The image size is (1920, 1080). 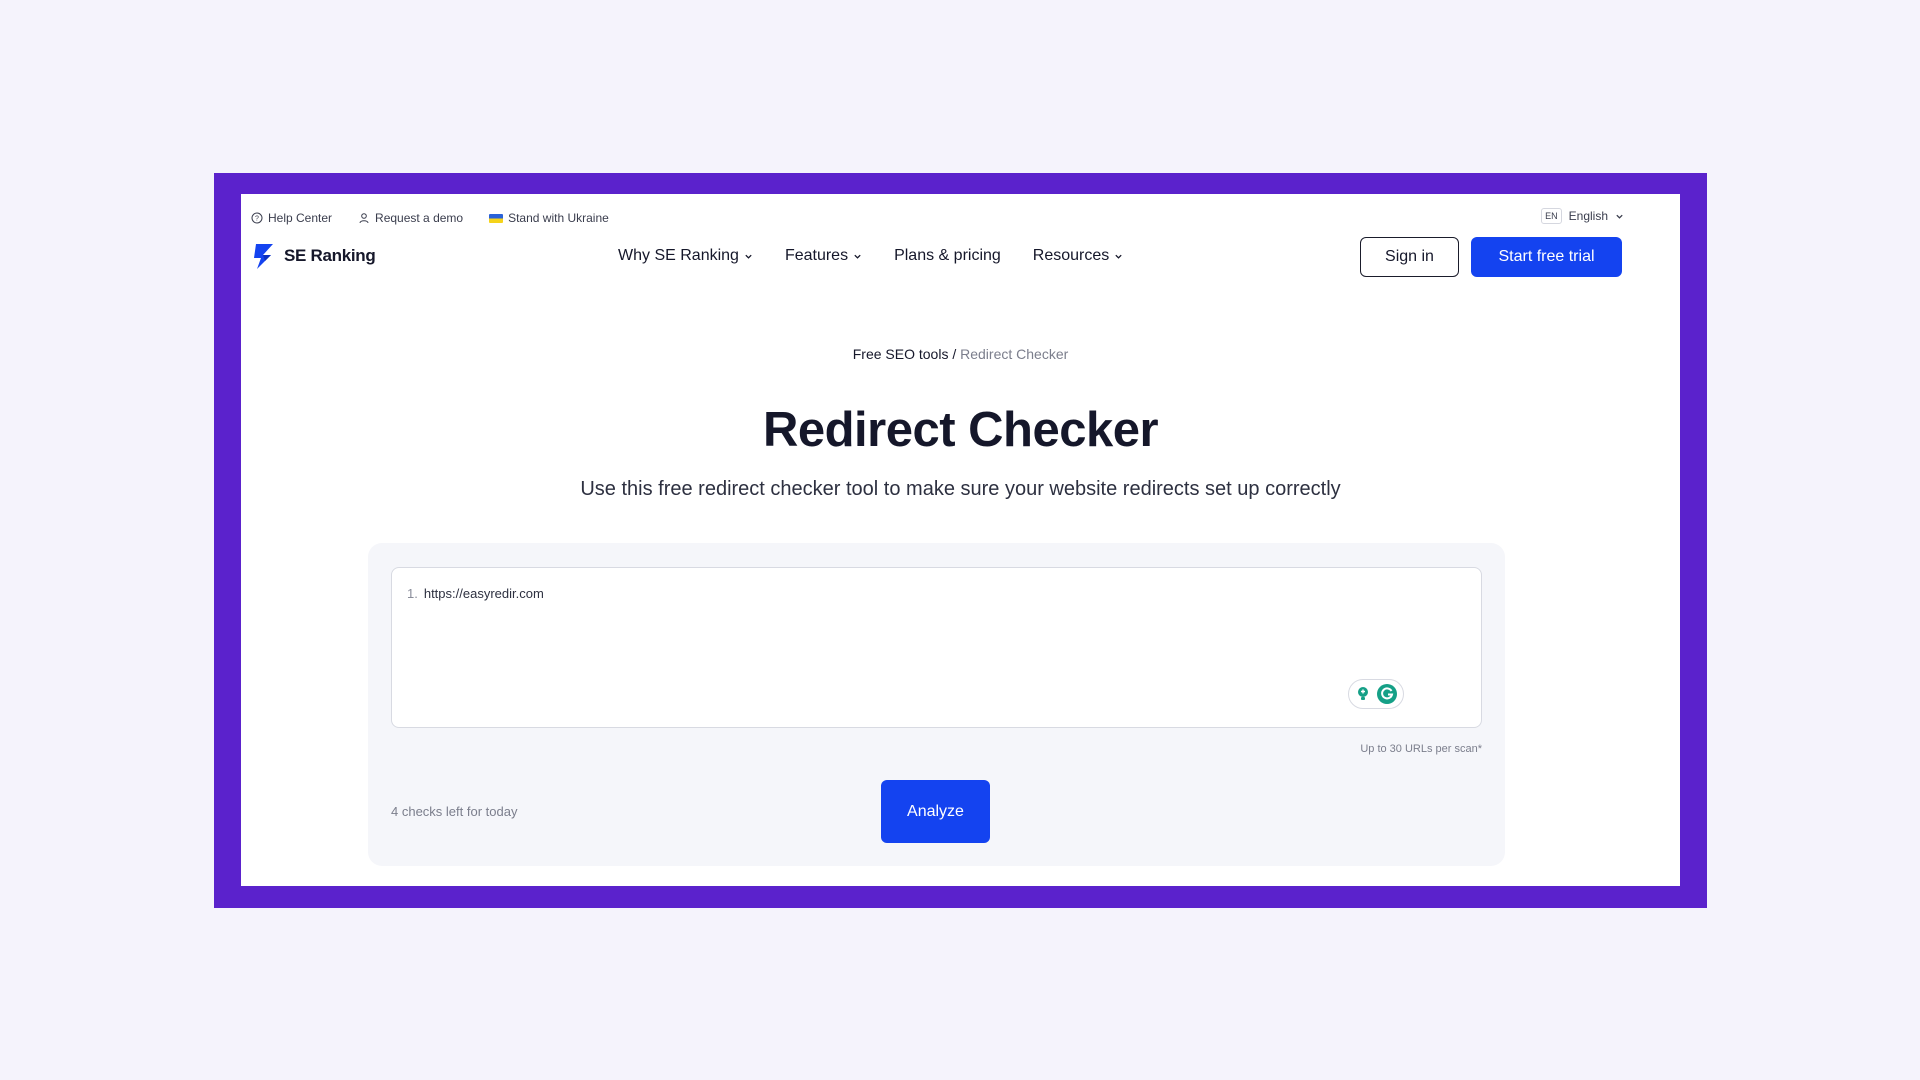 What do you see at coordinates (364, 218) in the screenshot?
I see `user-icon` at bounding box center [364, 218].